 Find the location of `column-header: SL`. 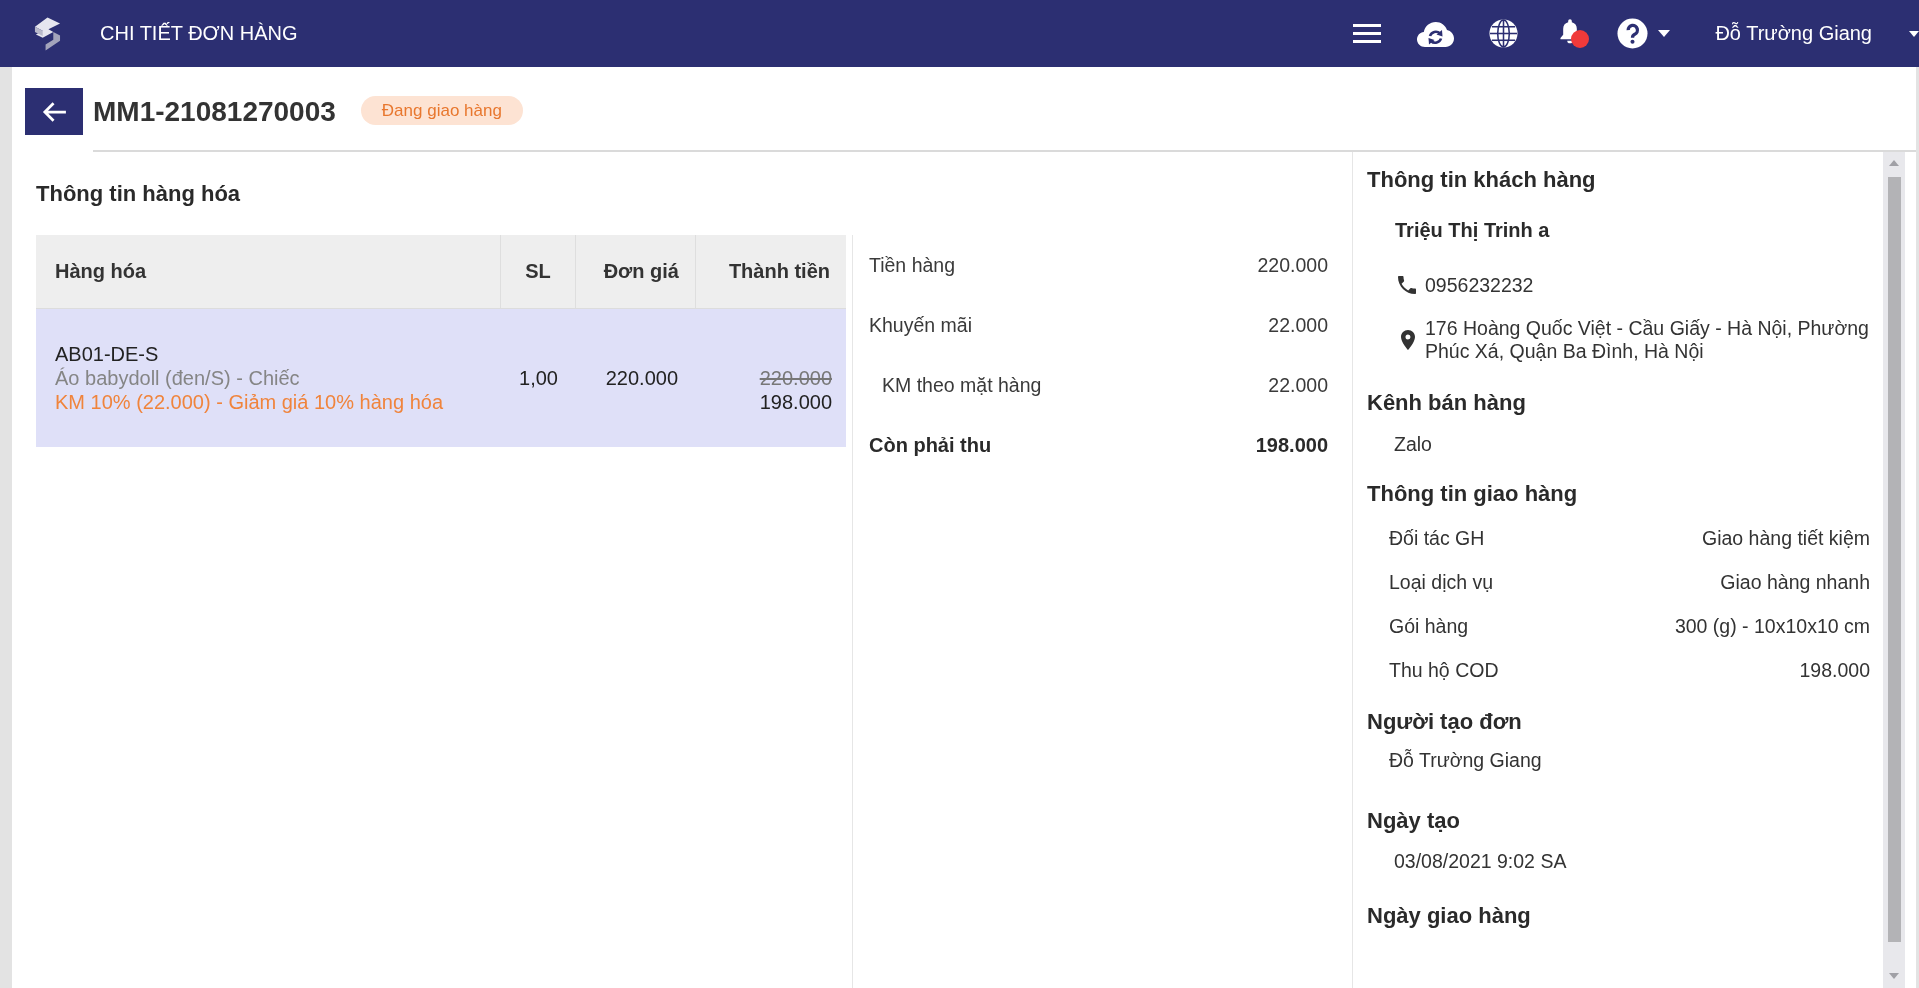

column-header: SL is located at coordinates (537, 271).